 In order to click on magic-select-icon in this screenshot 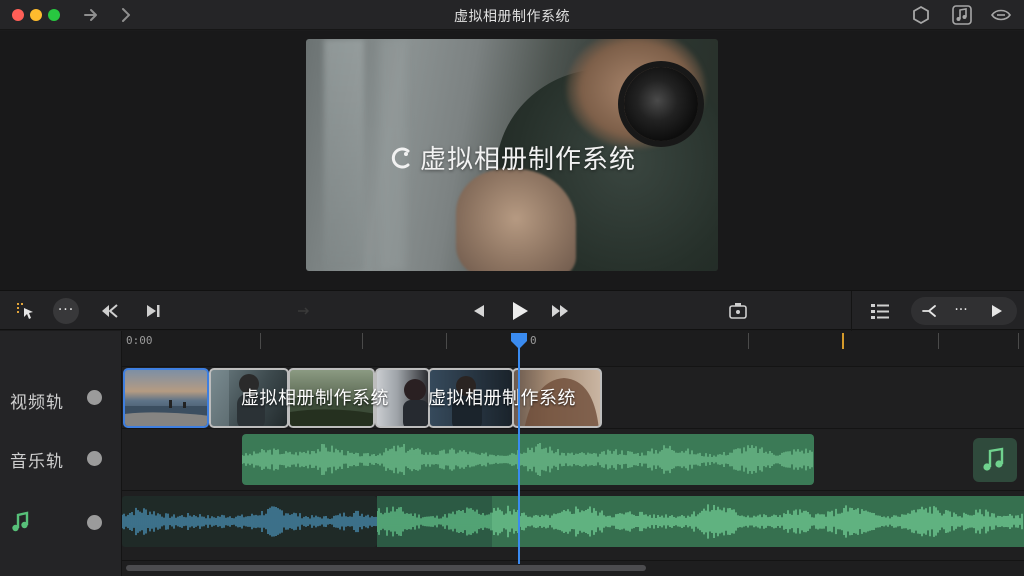, I will do `click(25, 311)`.